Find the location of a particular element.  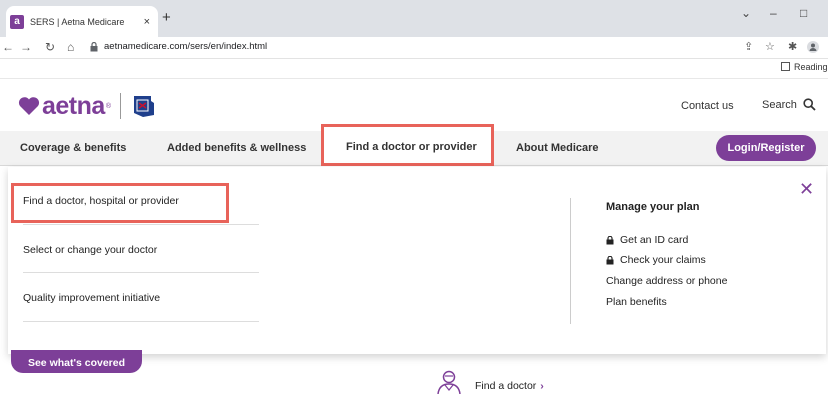

get-id-card-label: Get an ID card is located at coordinates (654, 240).